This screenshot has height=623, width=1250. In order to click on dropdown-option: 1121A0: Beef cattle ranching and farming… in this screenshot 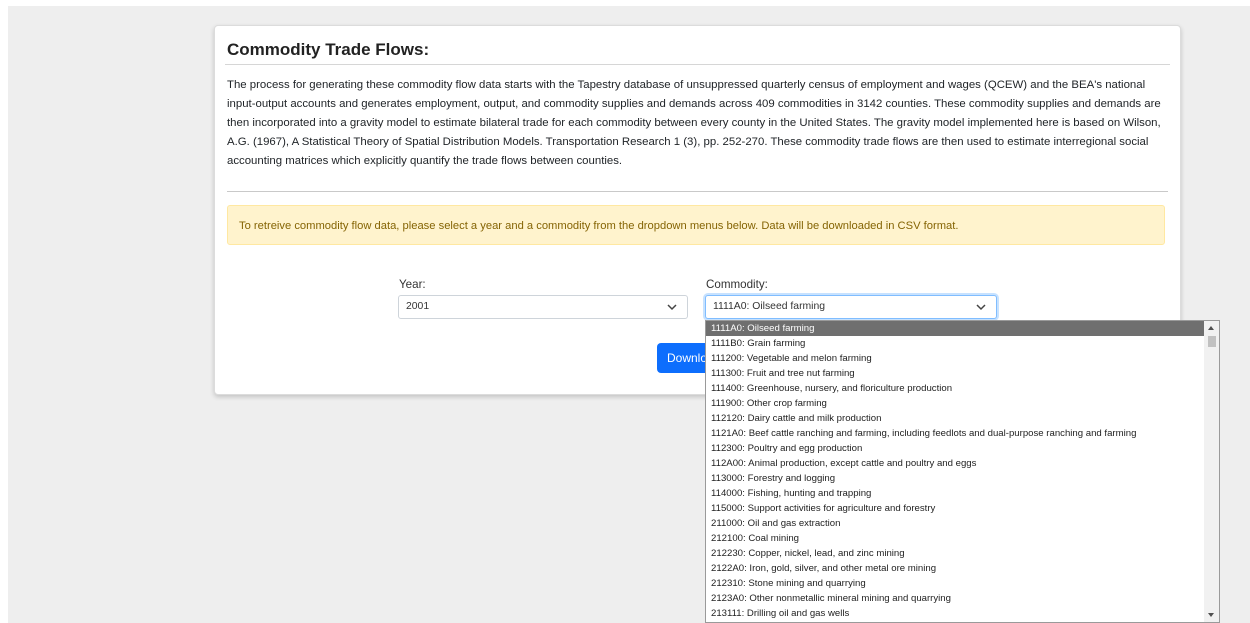, I will do `click(955, 433)`.